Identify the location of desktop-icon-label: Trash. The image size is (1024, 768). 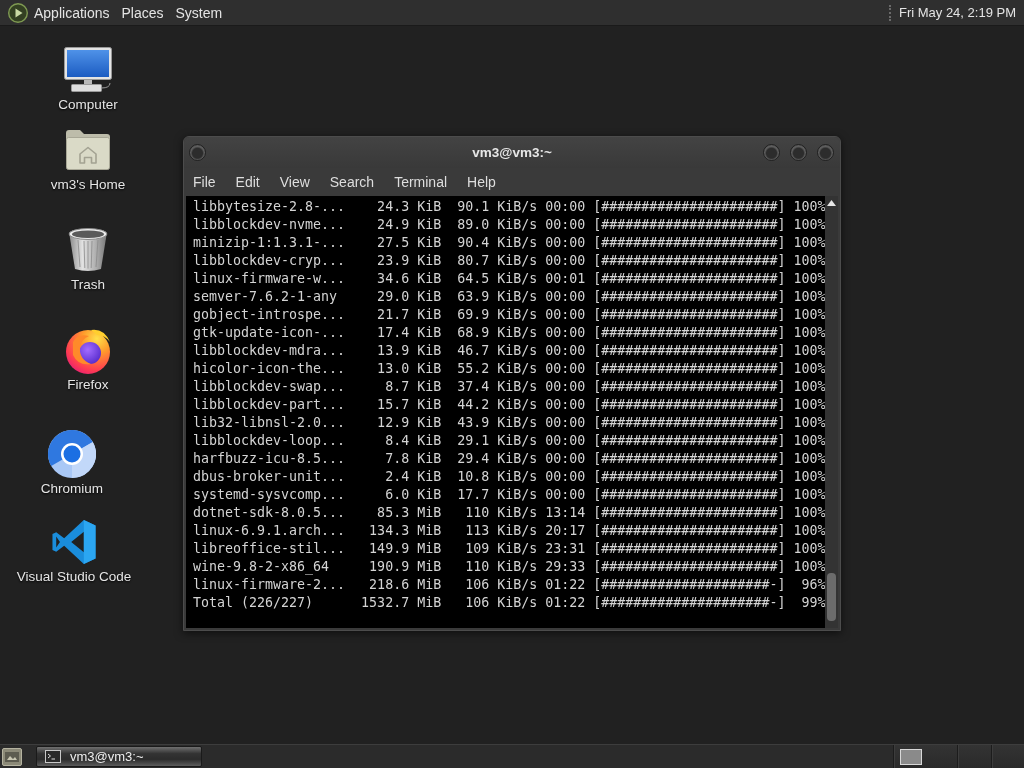
(88, 285).